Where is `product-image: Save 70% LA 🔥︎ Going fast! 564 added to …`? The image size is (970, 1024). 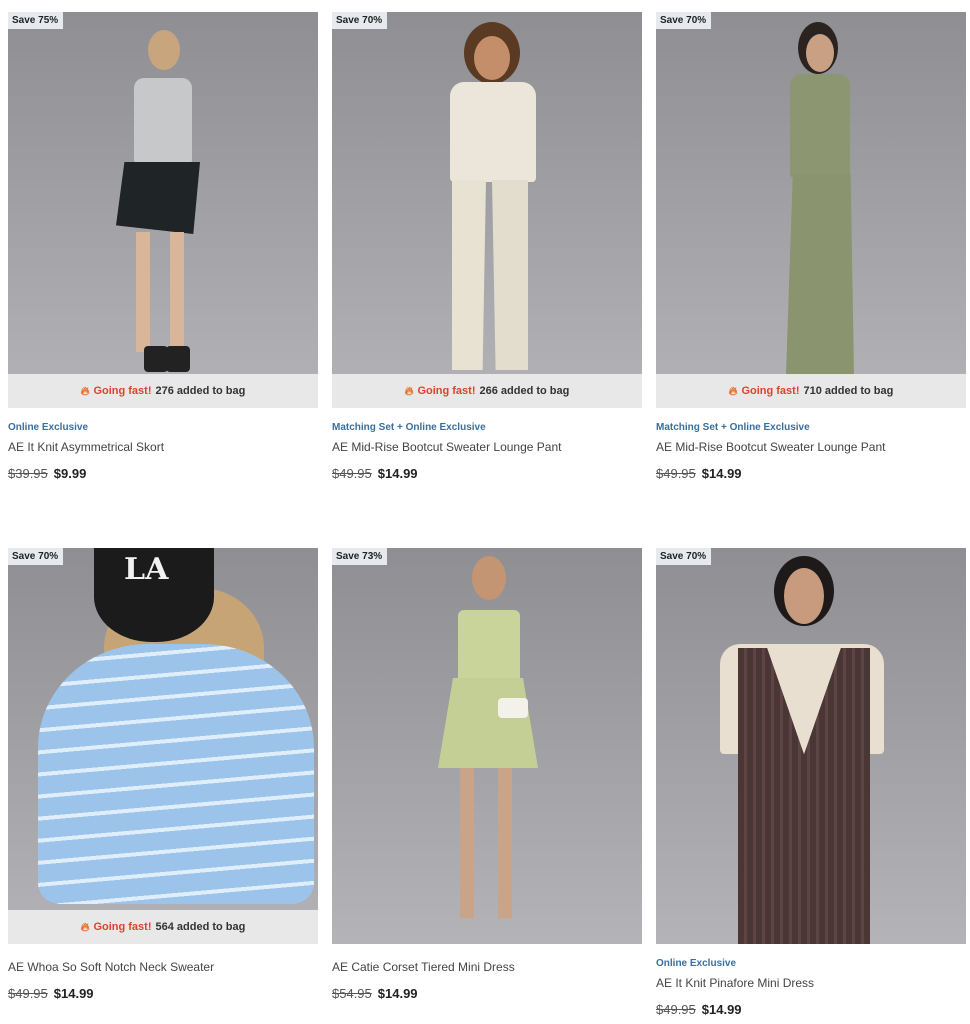 product-image: Save 70% LA 🔥︎ Going fast! 564 added to … is located at coordinates (163, 746).